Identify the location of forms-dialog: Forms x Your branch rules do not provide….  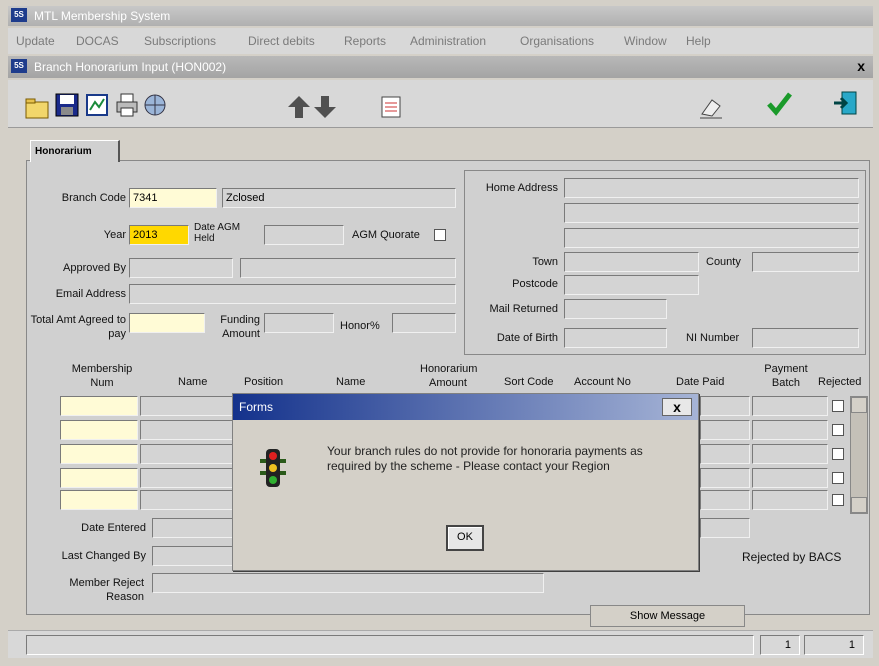
(465, 482).